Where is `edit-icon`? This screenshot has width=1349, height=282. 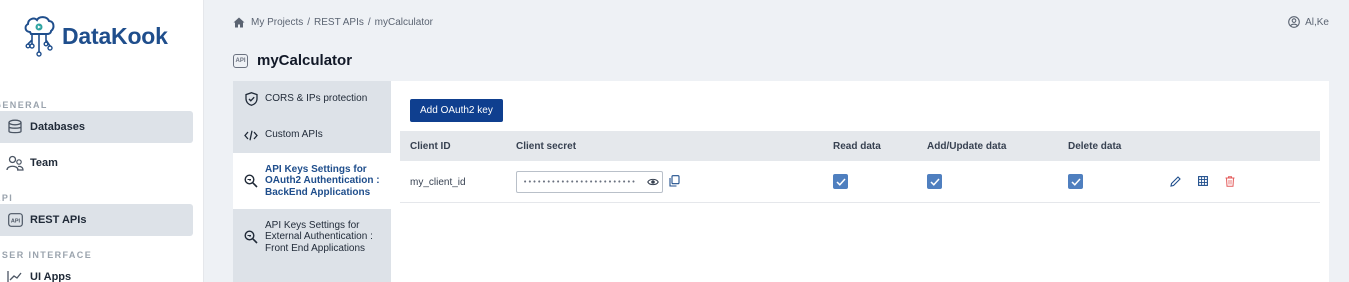
edit-icon is located at coordinates (1175, 183).